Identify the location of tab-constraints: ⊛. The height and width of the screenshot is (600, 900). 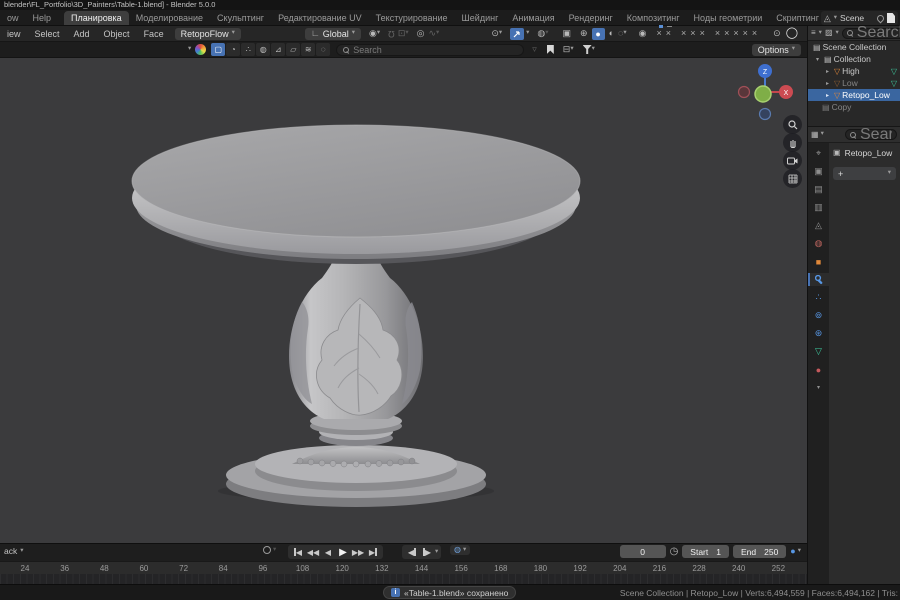
(818, 333).